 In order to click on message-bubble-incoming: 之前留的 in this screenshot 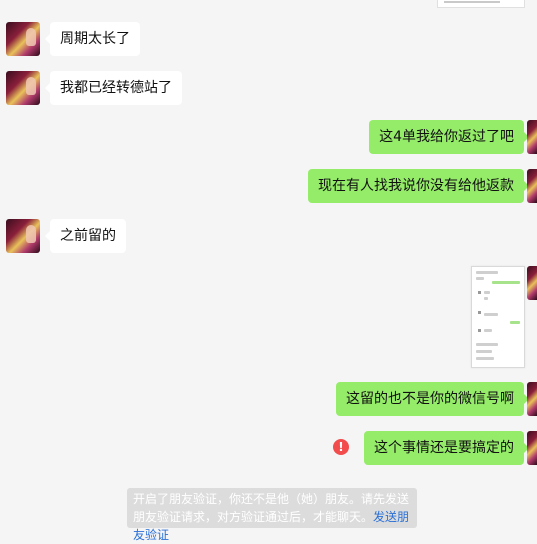, I will do `click(85, 236)`.